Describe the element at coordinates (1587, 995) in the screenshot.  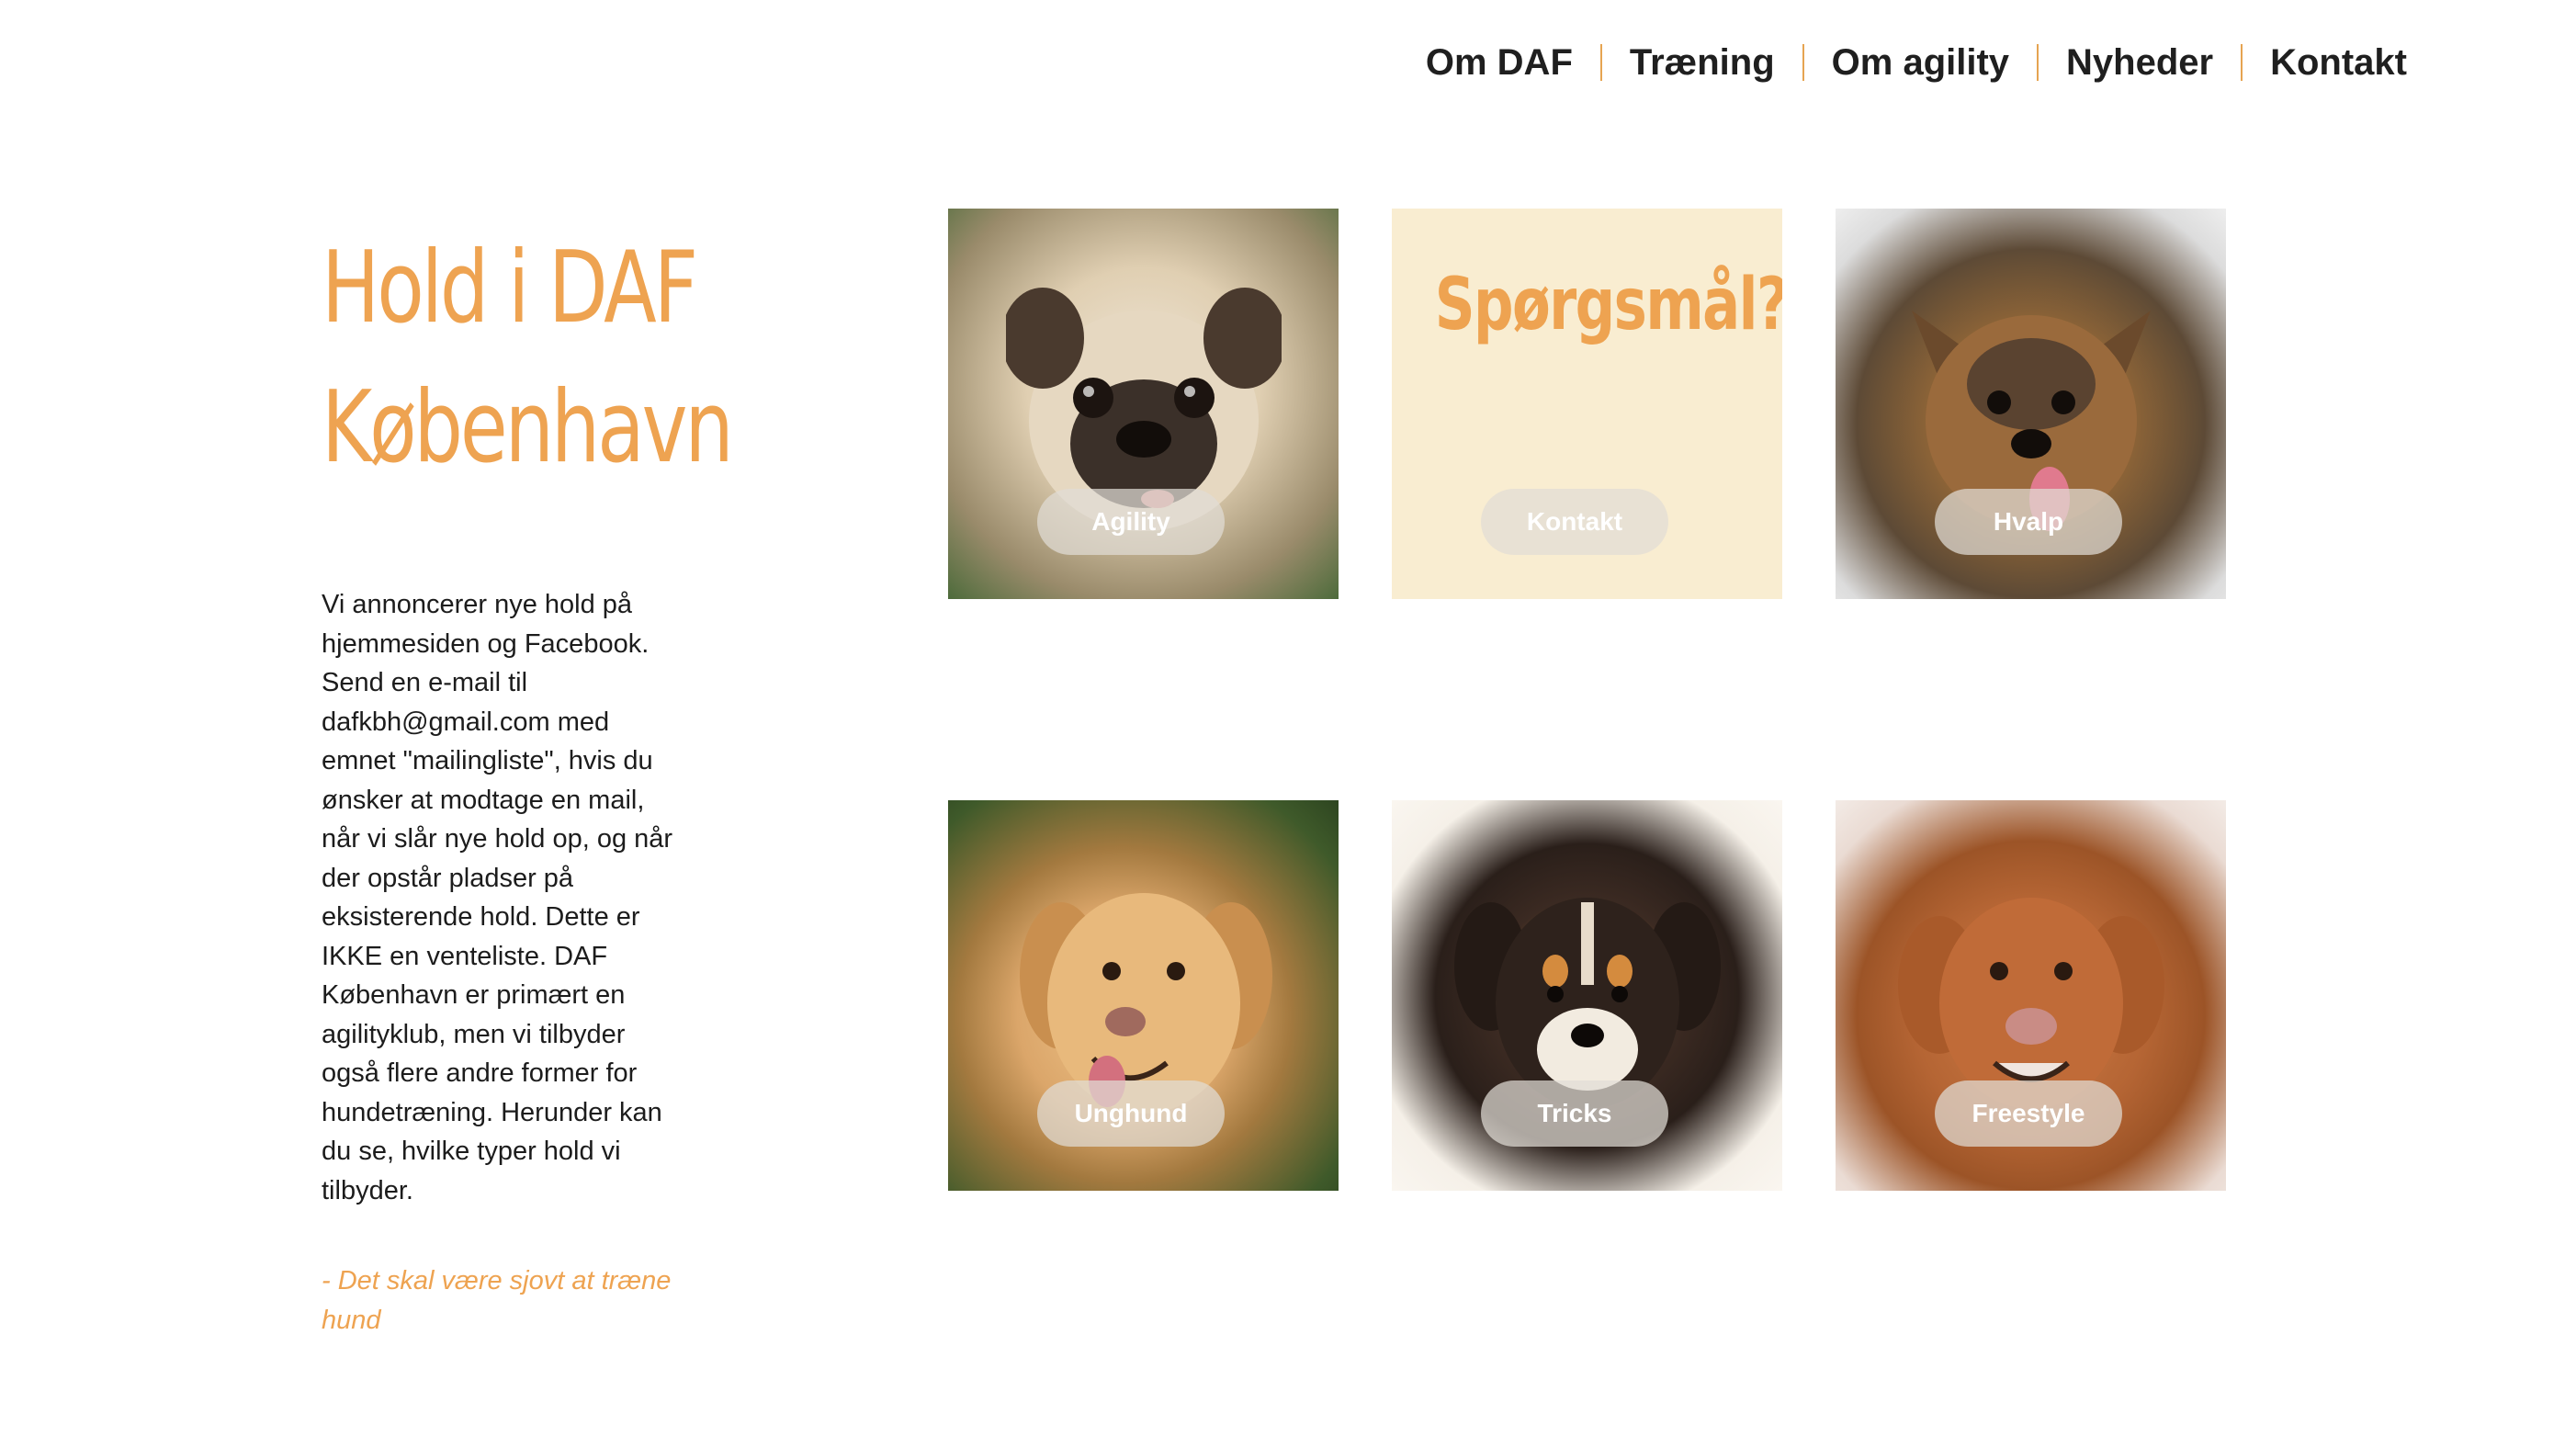
I see `tile-tricks: Tricks` at that location.